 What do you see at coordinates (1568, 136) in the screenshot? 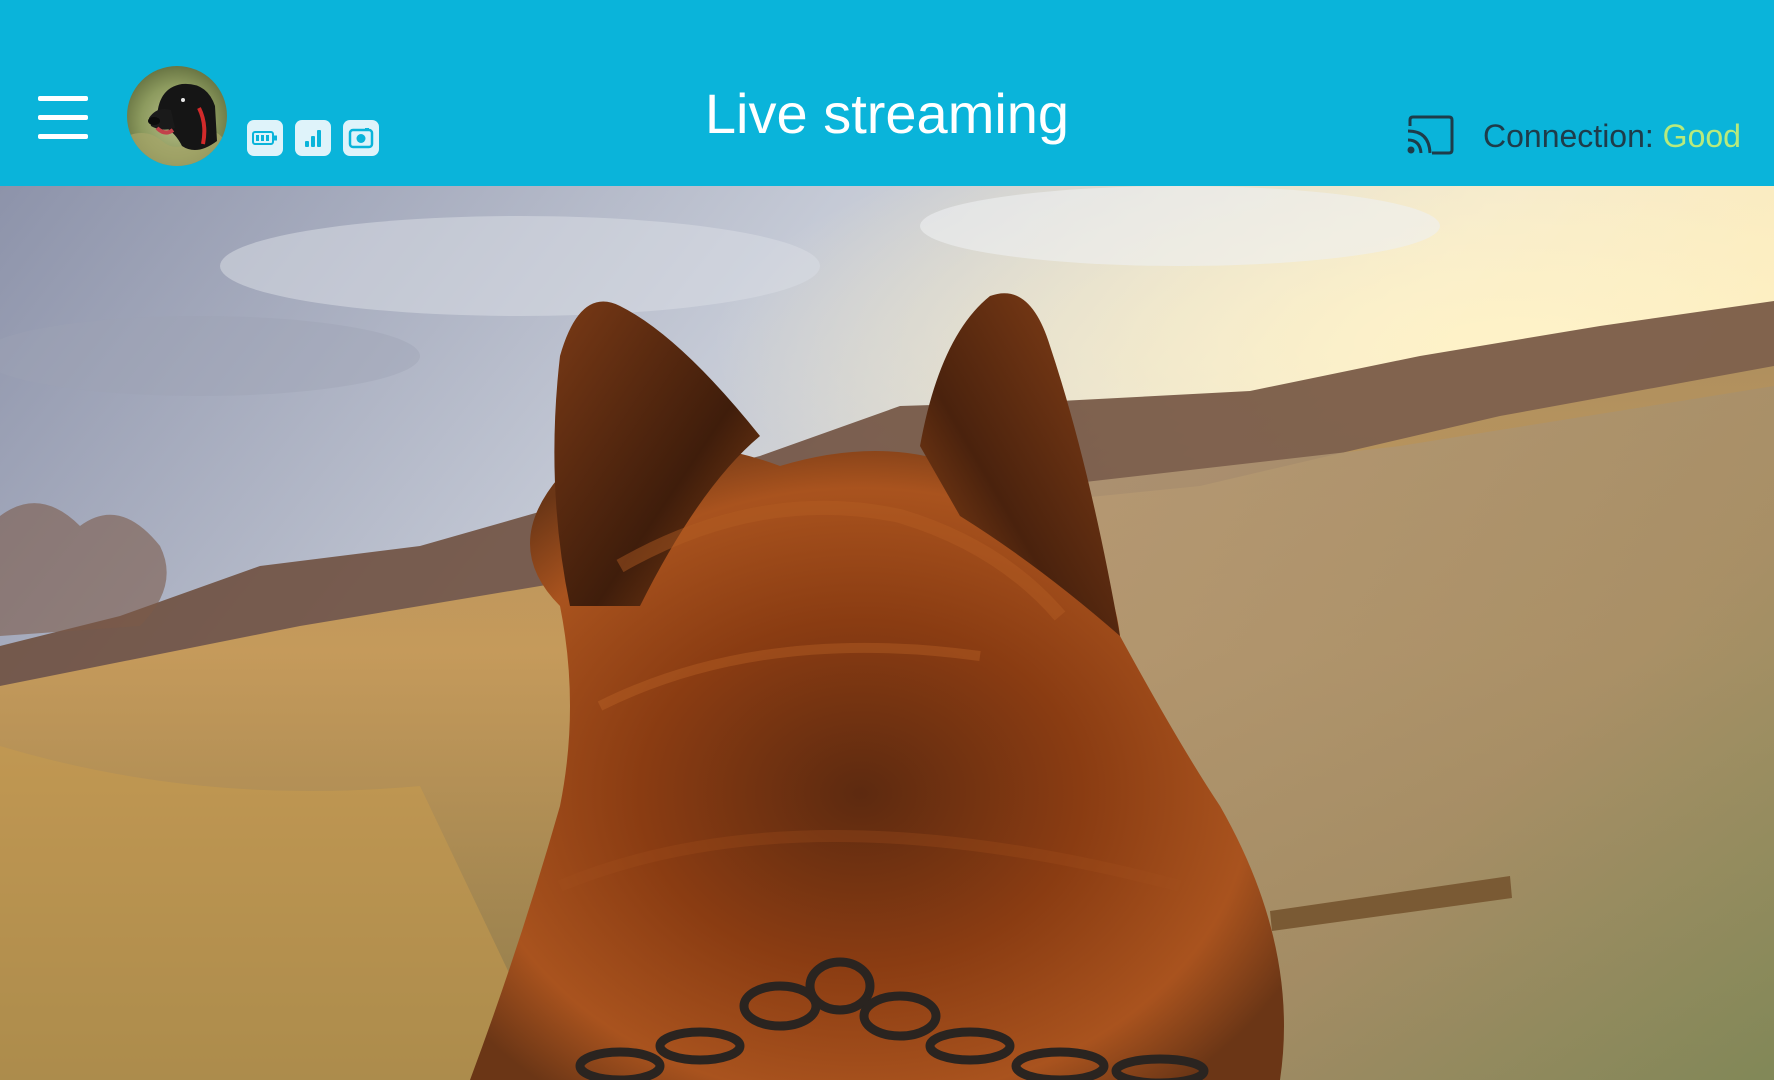
I see `connection-label: Connection:` at bounding box center [1568, 136].